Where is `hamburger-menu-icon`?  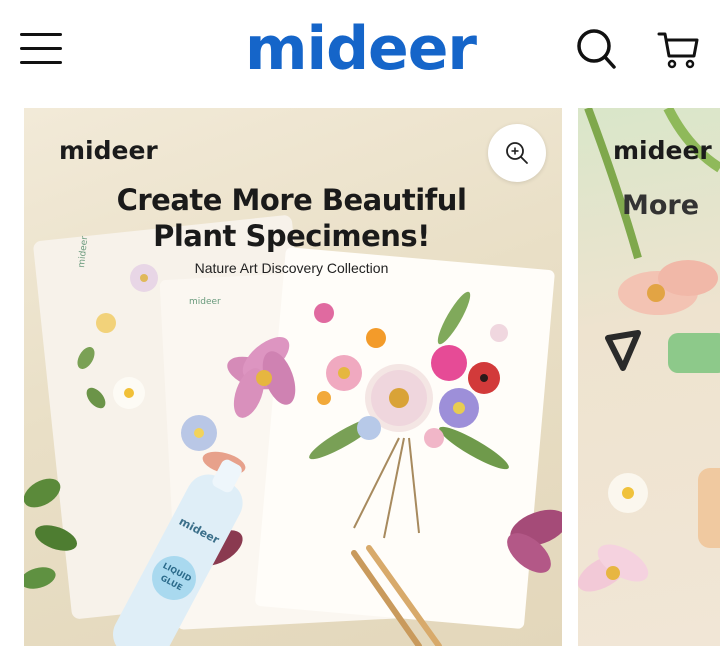
hamburger-menu-icon is located at coordinates (41, 48).